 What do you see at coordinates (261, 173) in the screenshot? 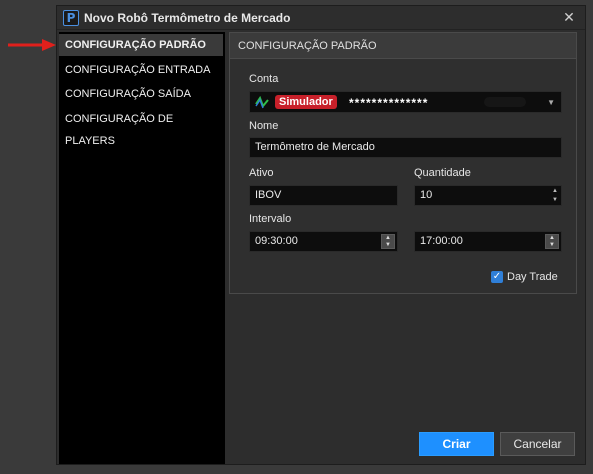
I see `ativo-label: Ativo` at bounding box center [261, 173].